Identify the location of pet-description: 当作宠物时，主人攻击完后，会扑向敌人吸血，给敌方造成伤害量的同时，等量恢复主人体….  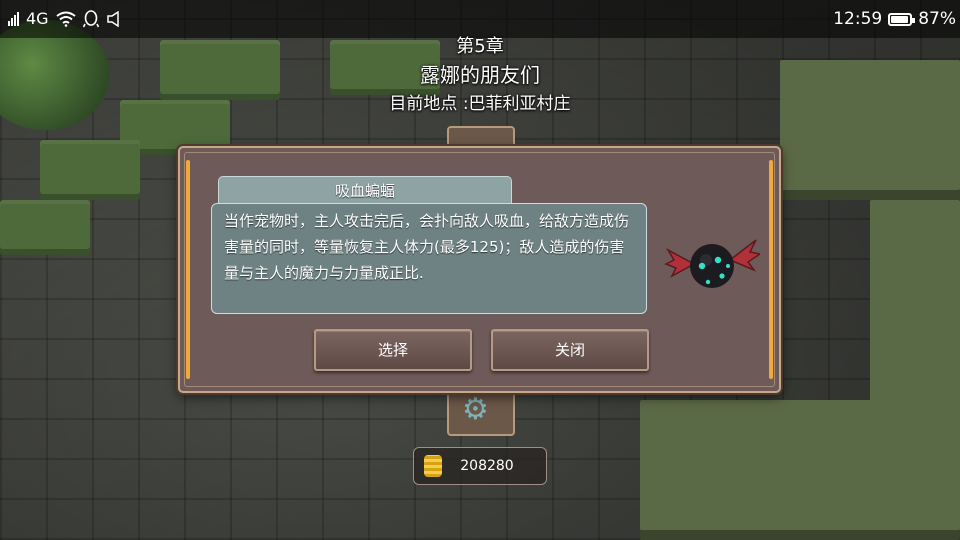
(429, 258).